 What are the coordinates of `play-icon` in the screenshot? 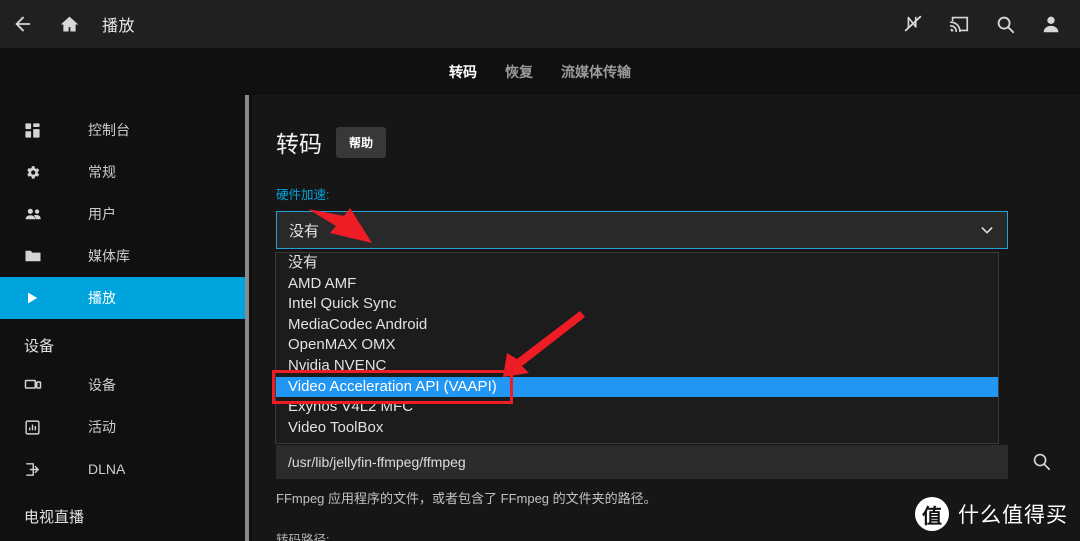 It's located at (39, 298).